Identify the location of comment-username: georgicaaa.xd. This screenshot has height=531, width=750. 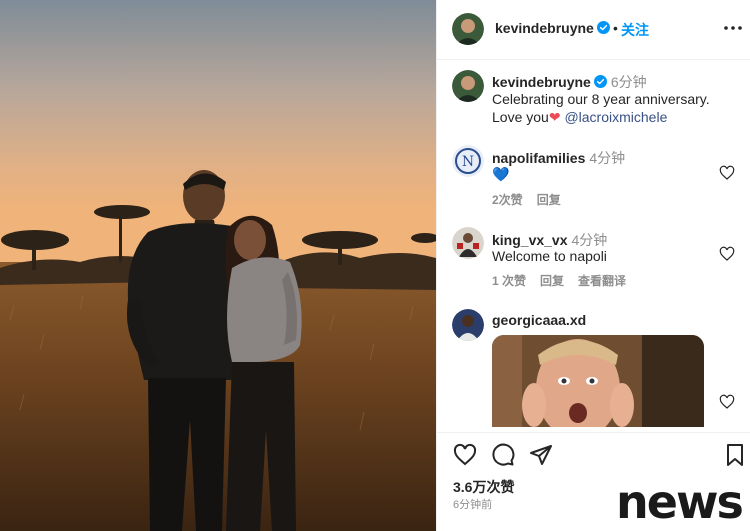
(539, 320).